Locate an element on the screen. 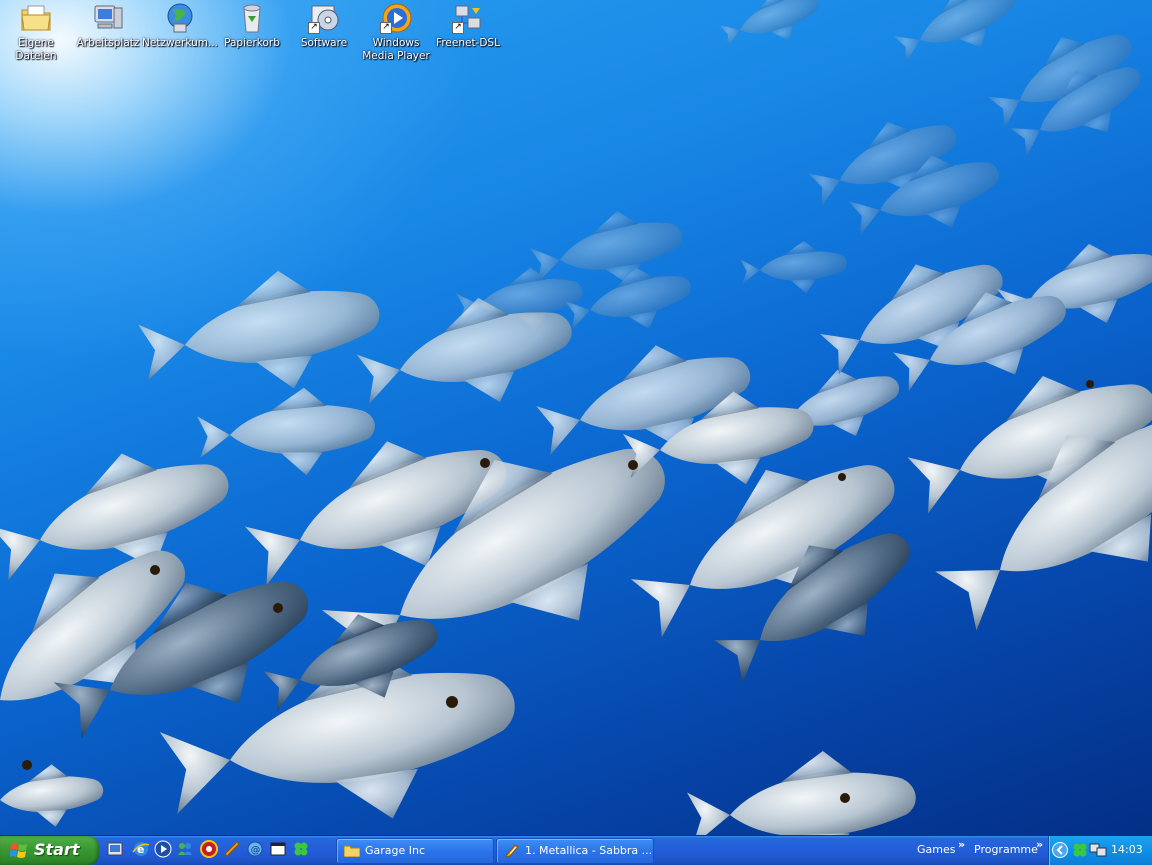 The height and width of the screenshot is (865, 1152). expand-tray-icon is located at coordinates (1060, 850).